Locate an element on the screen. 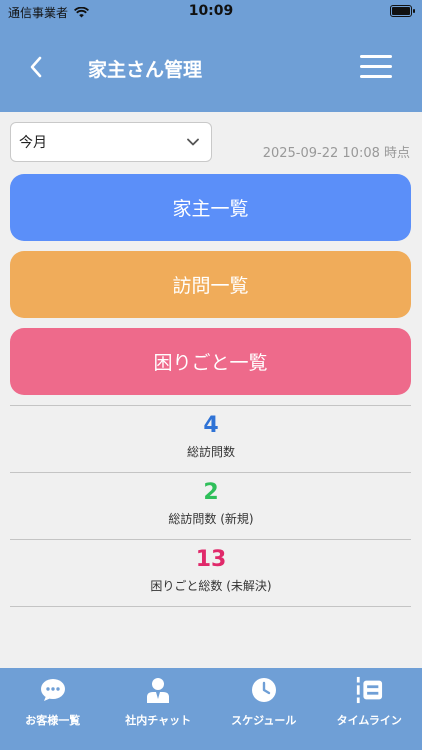 The width and height of the screenshot is (422, 750). stat-unresolved-issues: 13 困りごと総数 (未解決) is located at coordinates (211, 570).